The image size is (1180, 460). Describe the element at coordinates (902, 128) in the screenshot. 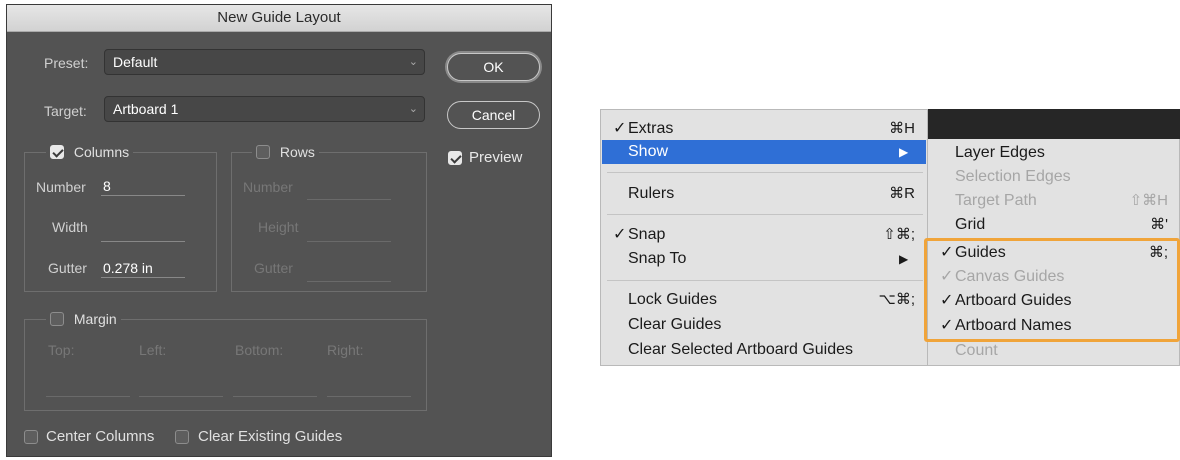

I see `menu-shortcut: ⌘H` at that location.